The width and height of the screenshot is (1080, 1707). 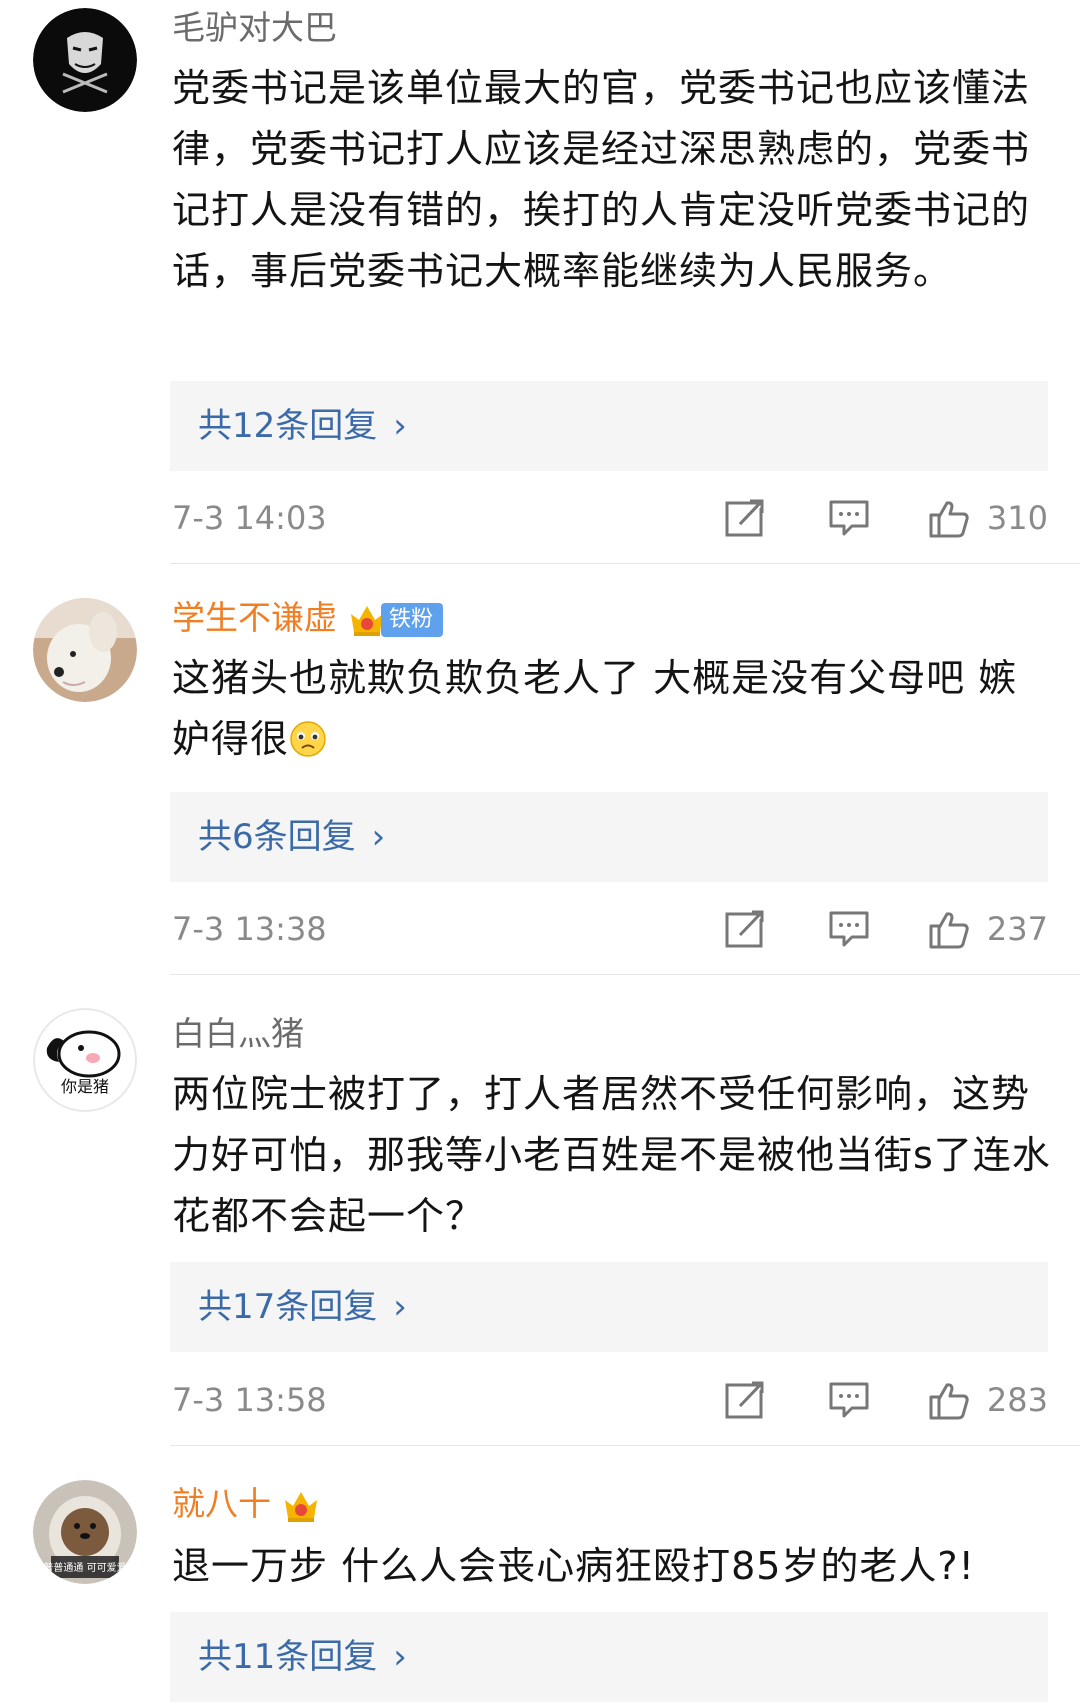 I want to click on avatar-otter-image: 普普通通 可可爱爱, so click(x=85, y=1532).